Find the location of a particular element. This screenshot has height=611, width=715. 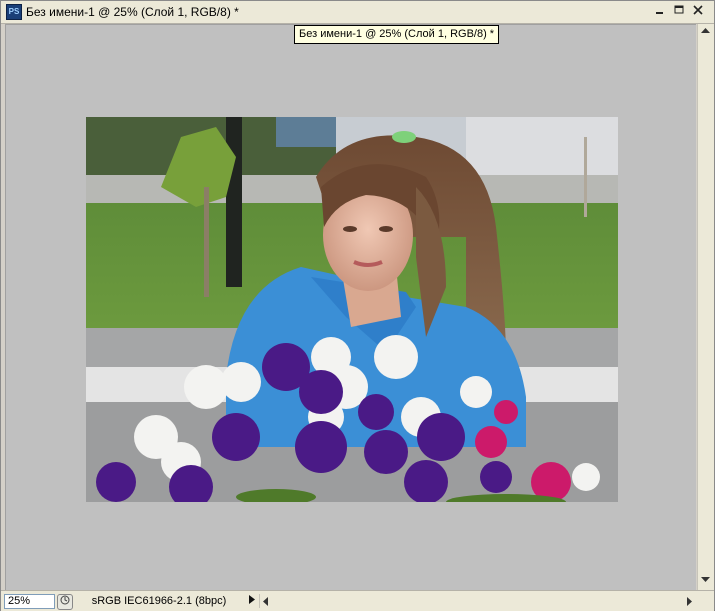

status-bar: 25% sRGB IEC61966-2.1 (8bpc) is located at coordinates (357, 600).